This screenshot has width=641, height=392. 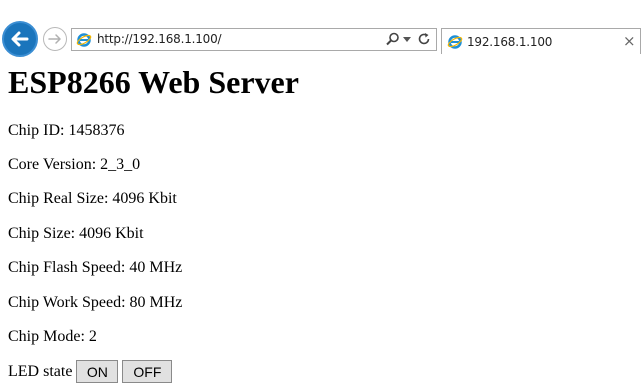 What do you see at coordinates (254, 39) in the screenshot?
I see `address-bar: http://192.168.1.100/` at bounding box center [254, 39].